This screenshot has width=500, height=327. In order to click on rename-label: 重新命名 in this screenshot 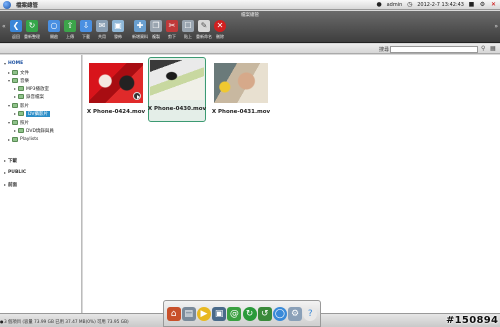, I will do `click(204, 36)`.